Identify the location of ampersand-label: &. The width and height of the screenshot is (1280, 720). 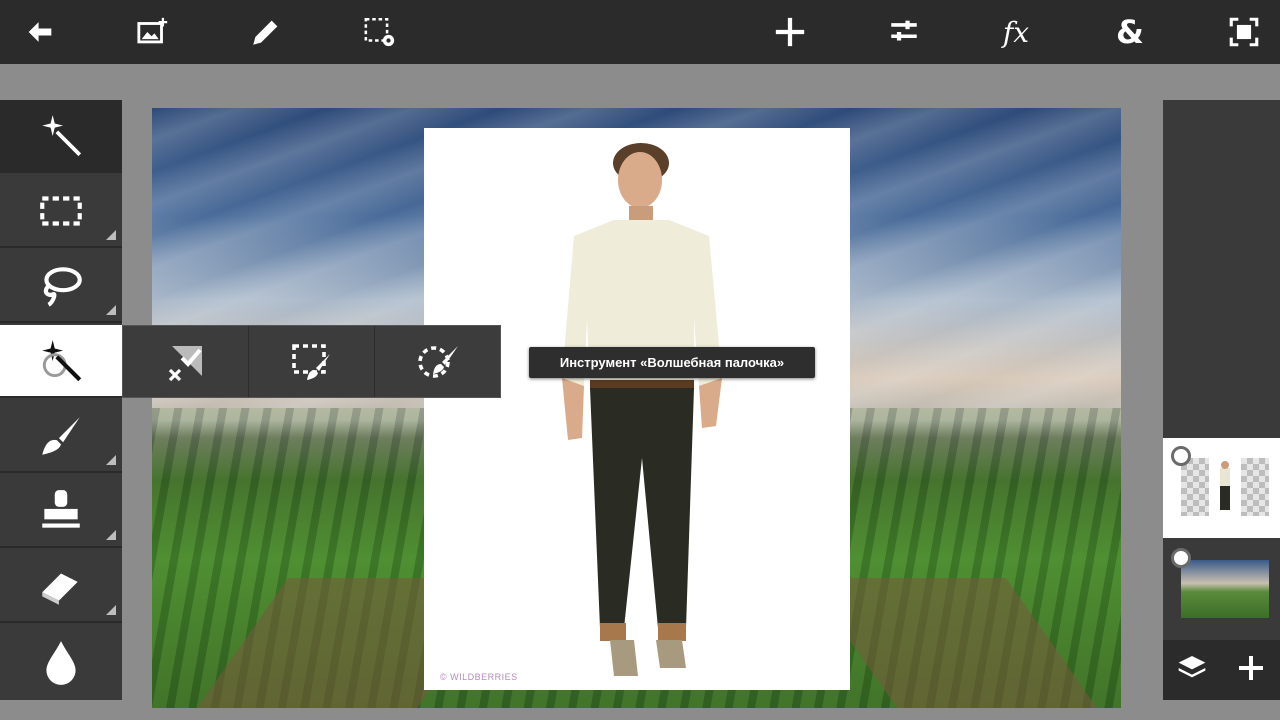
(1130, 32).